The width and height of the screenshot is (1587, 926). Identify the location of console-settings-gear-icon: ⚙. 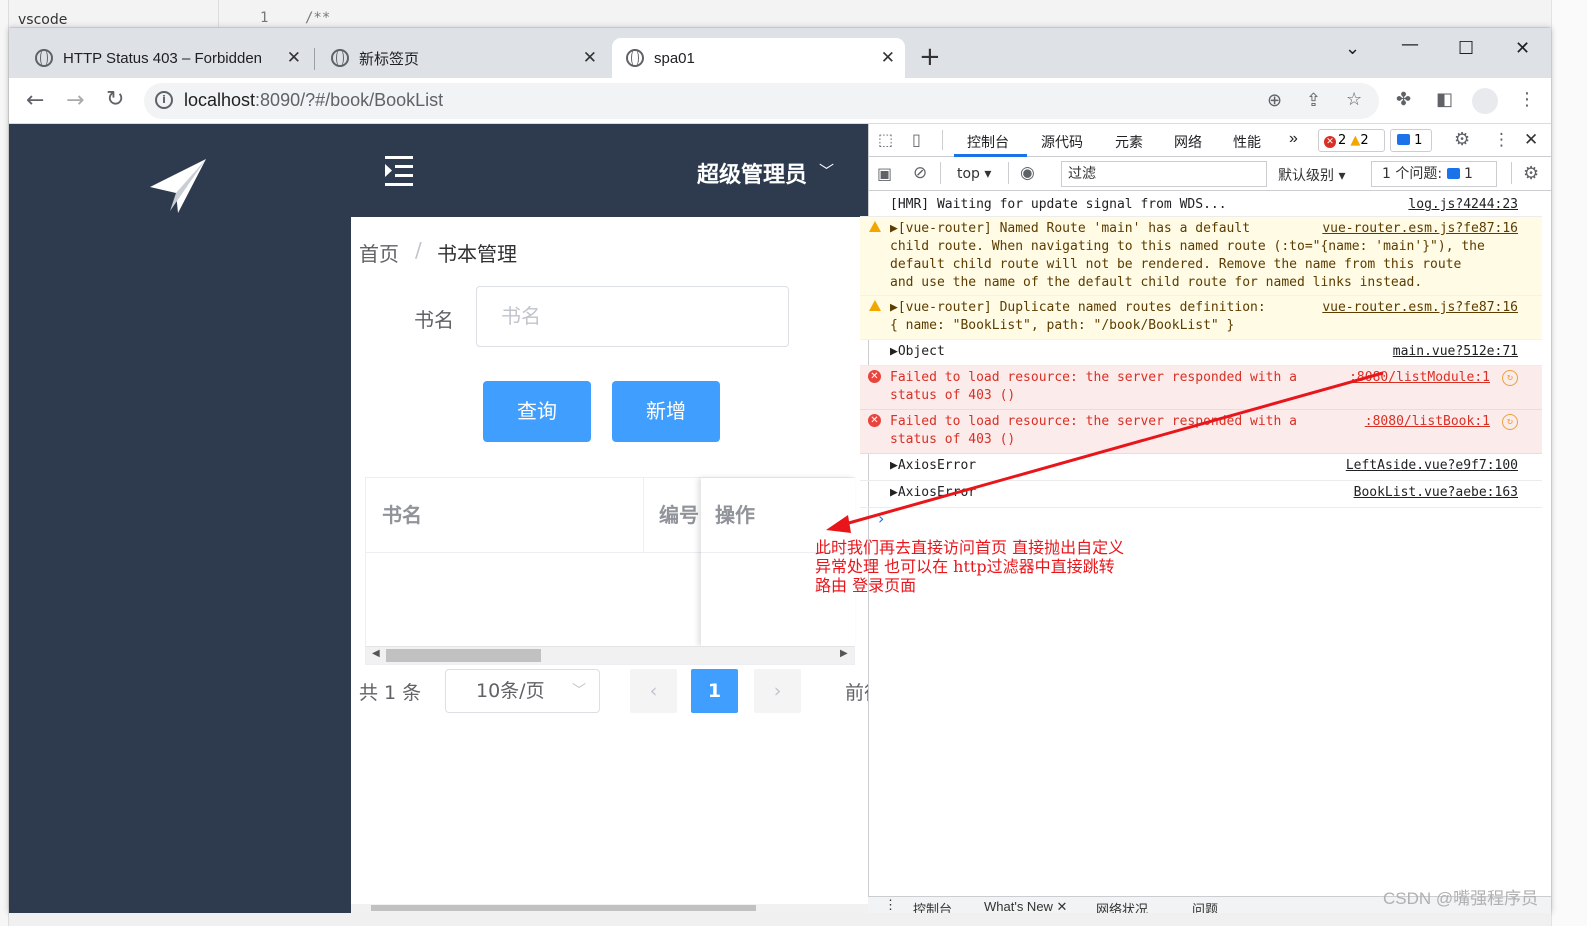
(1531, 173).